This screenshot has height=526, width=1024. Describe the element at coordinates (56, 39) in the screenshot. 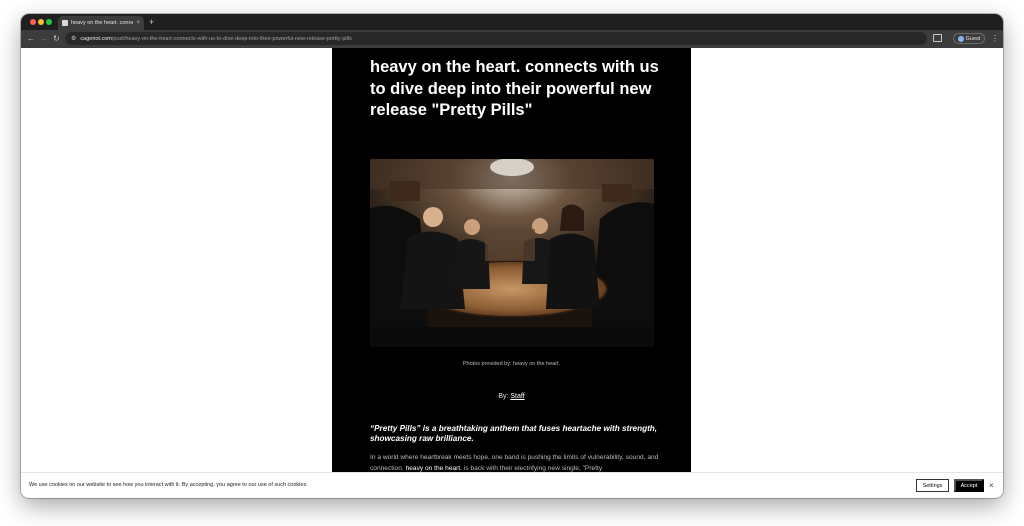

I see `reload-icon: ↻` at that location.